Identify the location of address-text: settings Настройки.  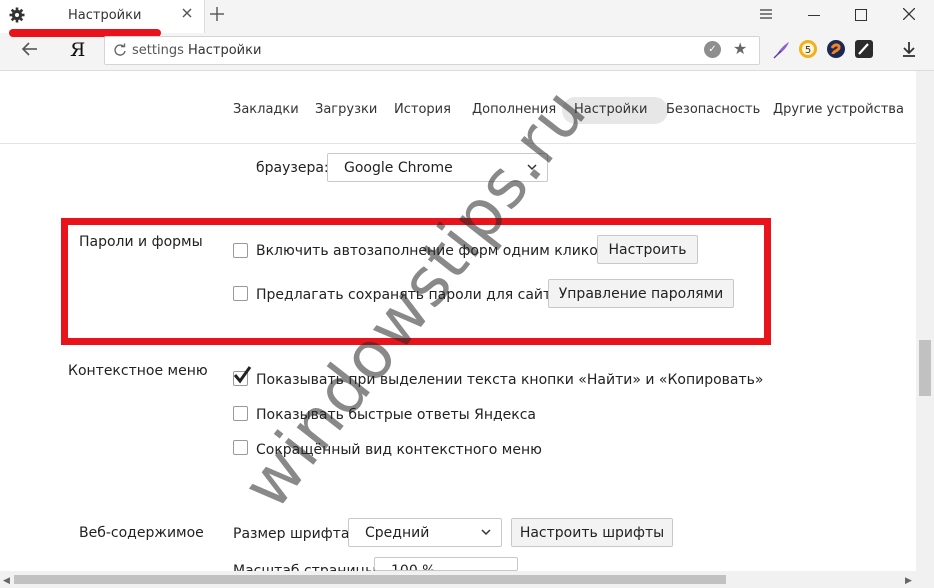
(196, 50).